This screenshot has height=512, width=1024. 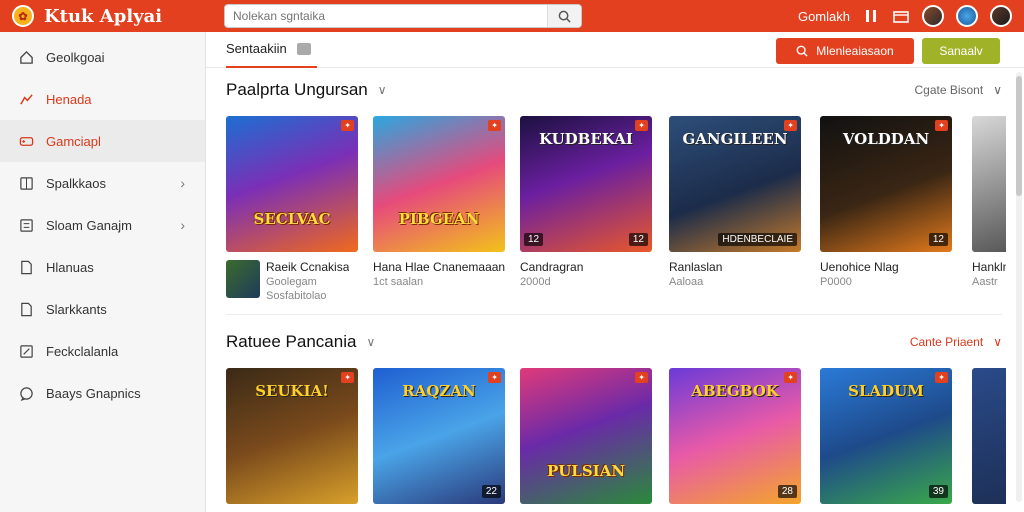 What do you see at coordinates (735, 274) in the screenshot?
I see `card-meta: Ranlaslan Aaloaa` at bounding box center [735, 274].